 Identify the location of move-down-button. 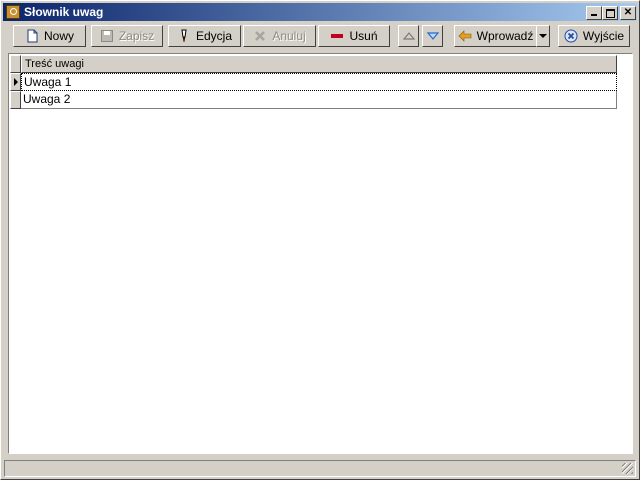
(432, 36).